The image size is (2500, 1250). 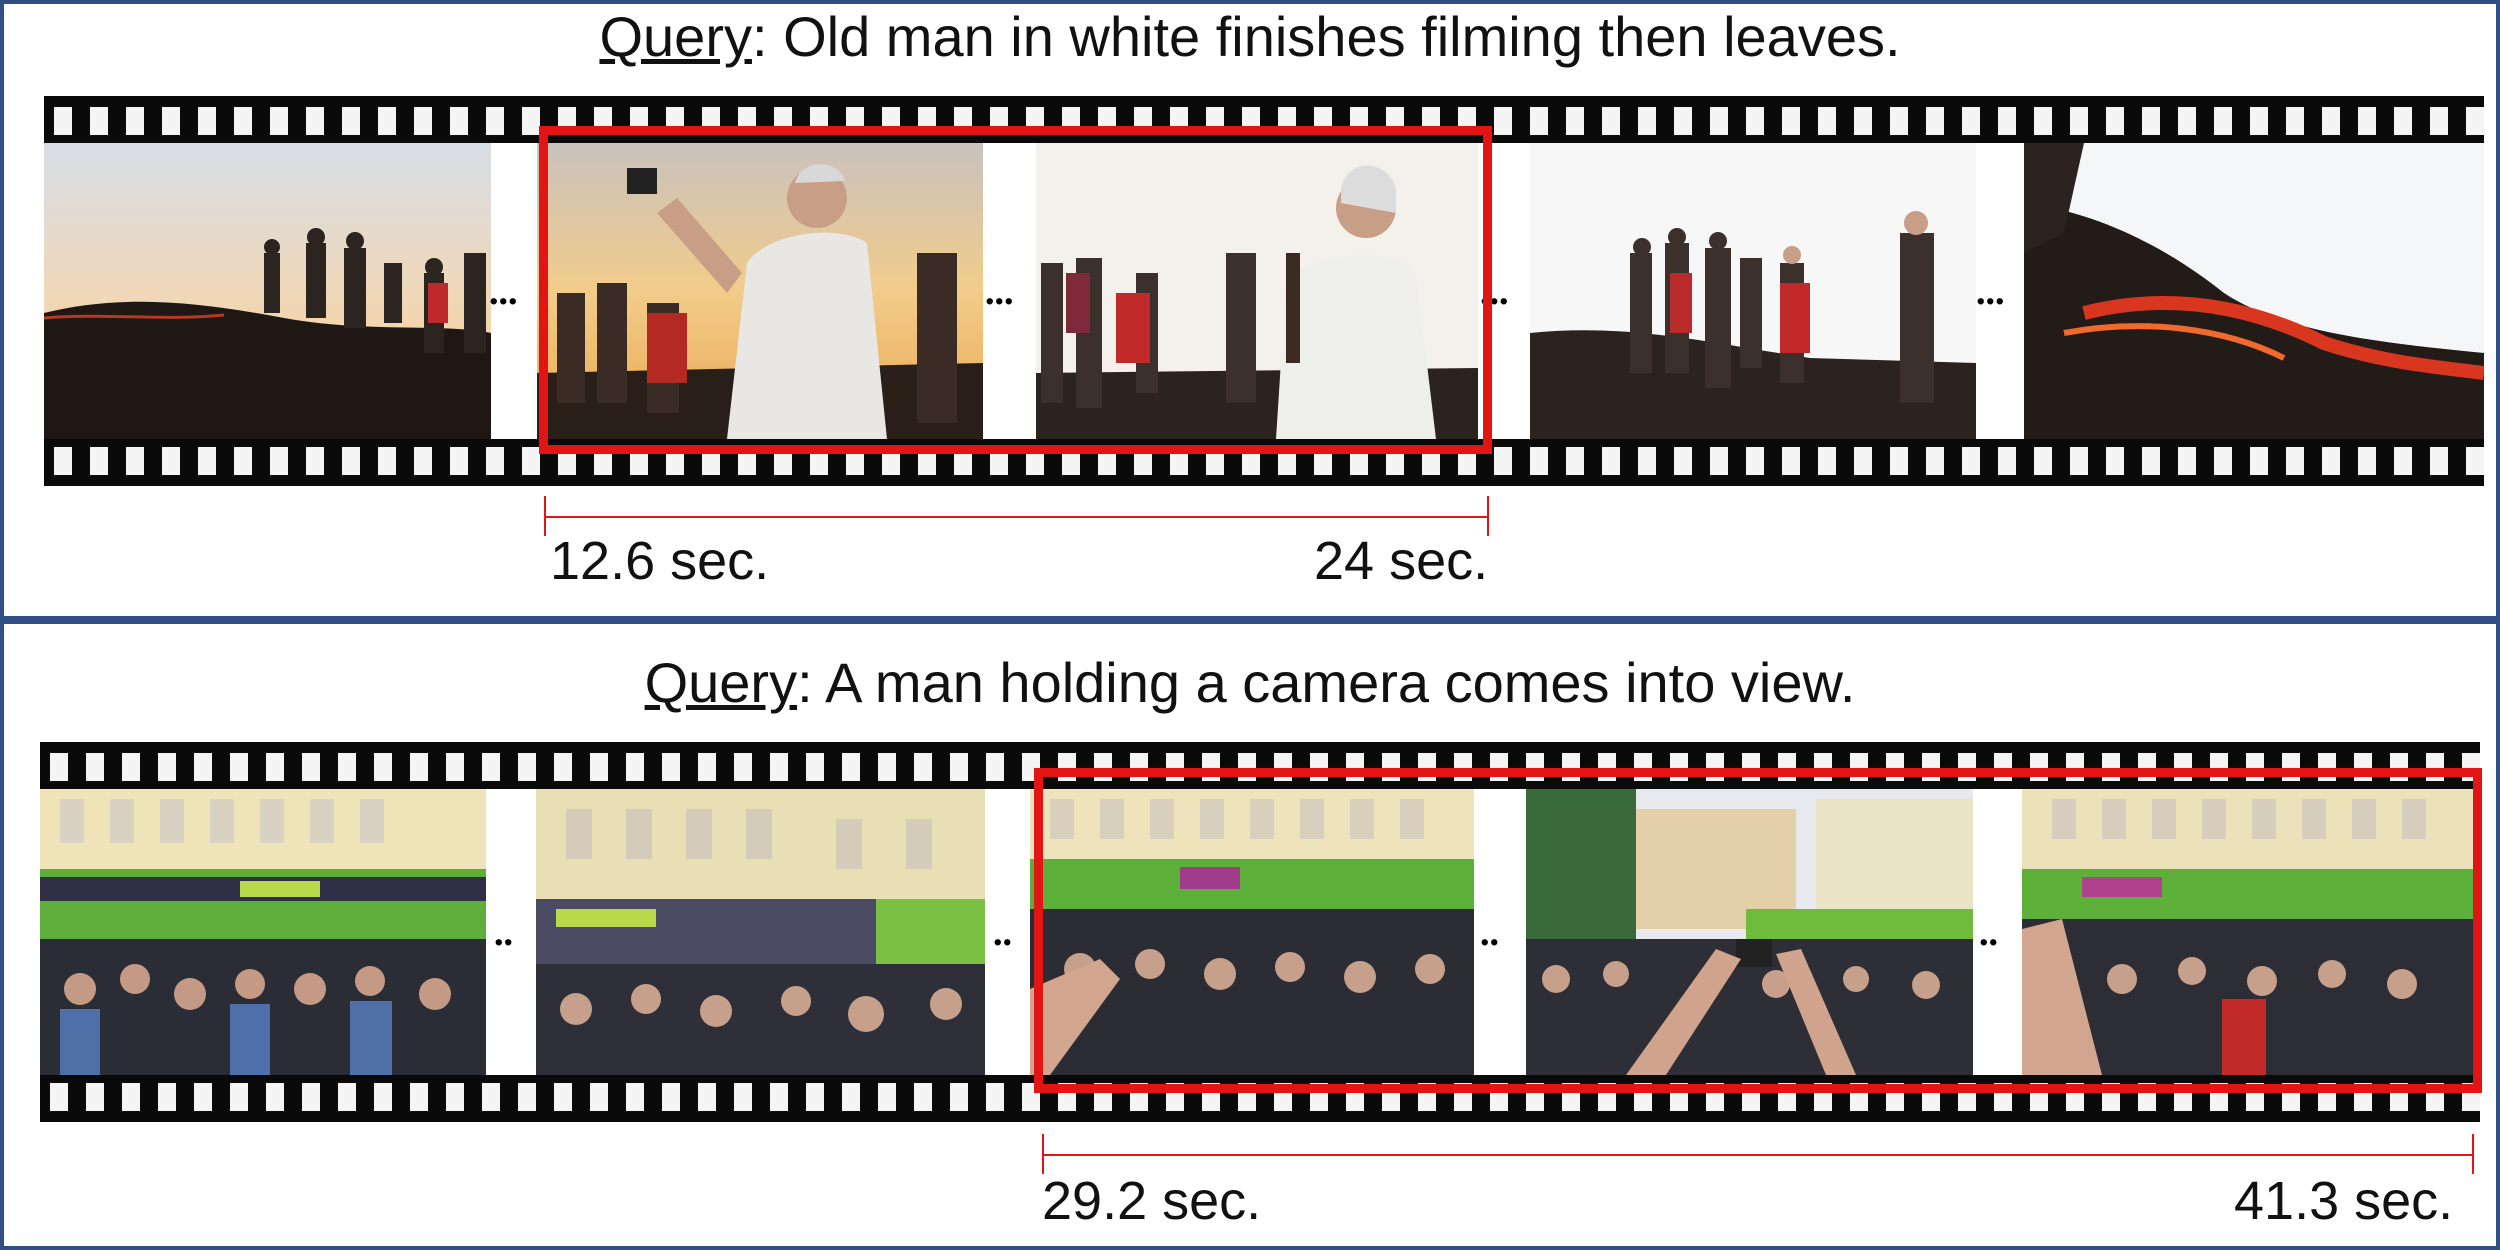 I want to click on selected-segment-highlight, so click(x=1015, y=290).